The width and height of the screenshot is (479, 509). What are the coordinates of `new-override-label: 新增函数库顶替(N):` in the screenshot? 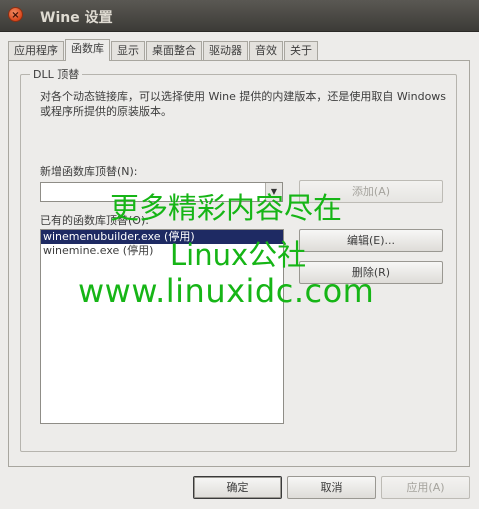 It's located at (89, 171).